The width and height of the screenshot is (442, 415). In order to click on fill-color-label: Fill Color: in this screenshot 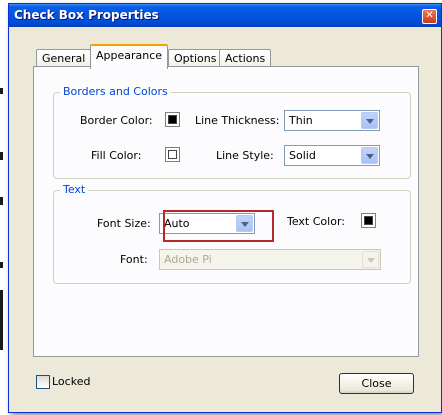, I will do `click(116, 155)`.